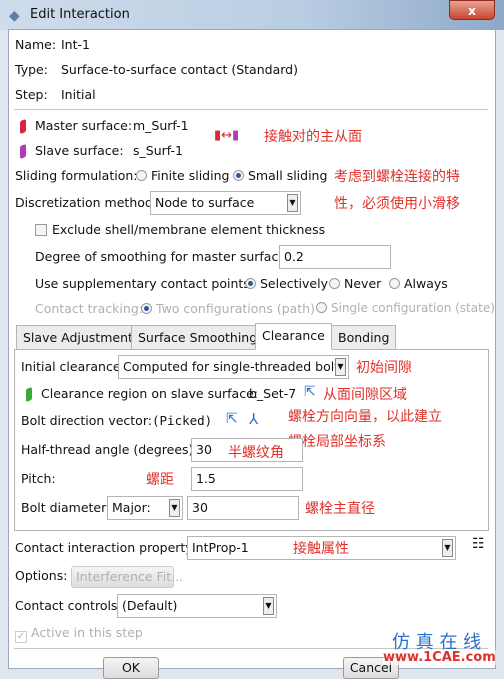 This screenshot has width=504, height=679. Describe the element at coordinates (86, 202) in the screenshot. I see `discretization-label: Discretization method:` at that location.